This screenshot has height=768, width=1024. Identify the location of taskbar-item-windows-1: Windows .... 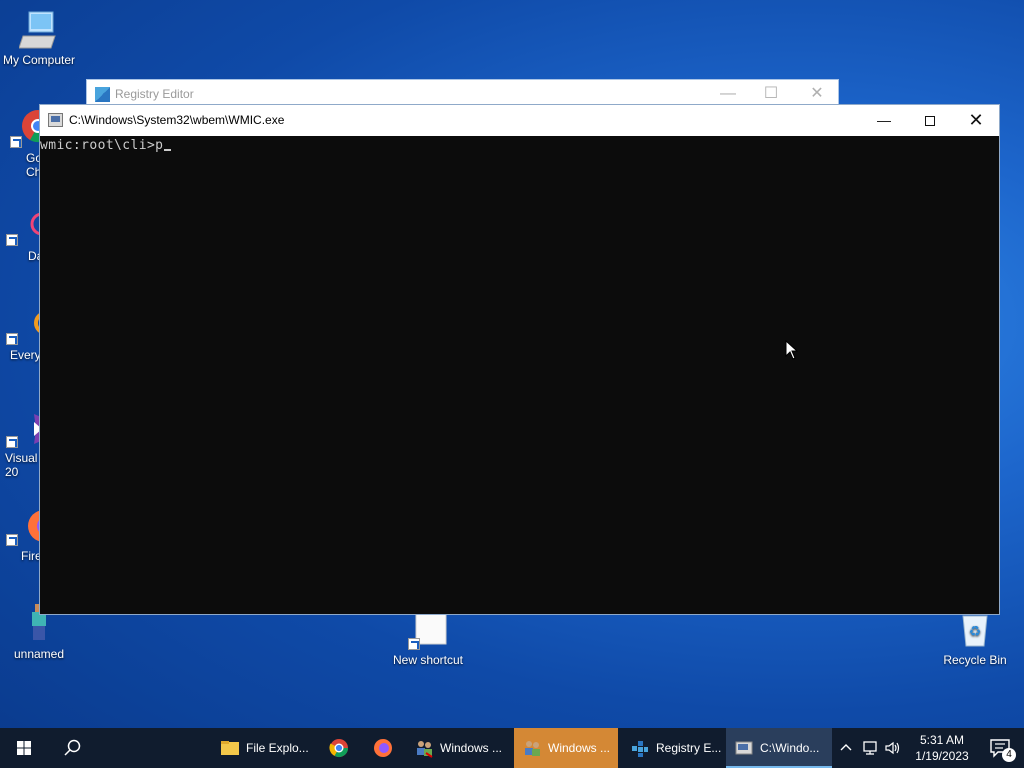
(459, 748).